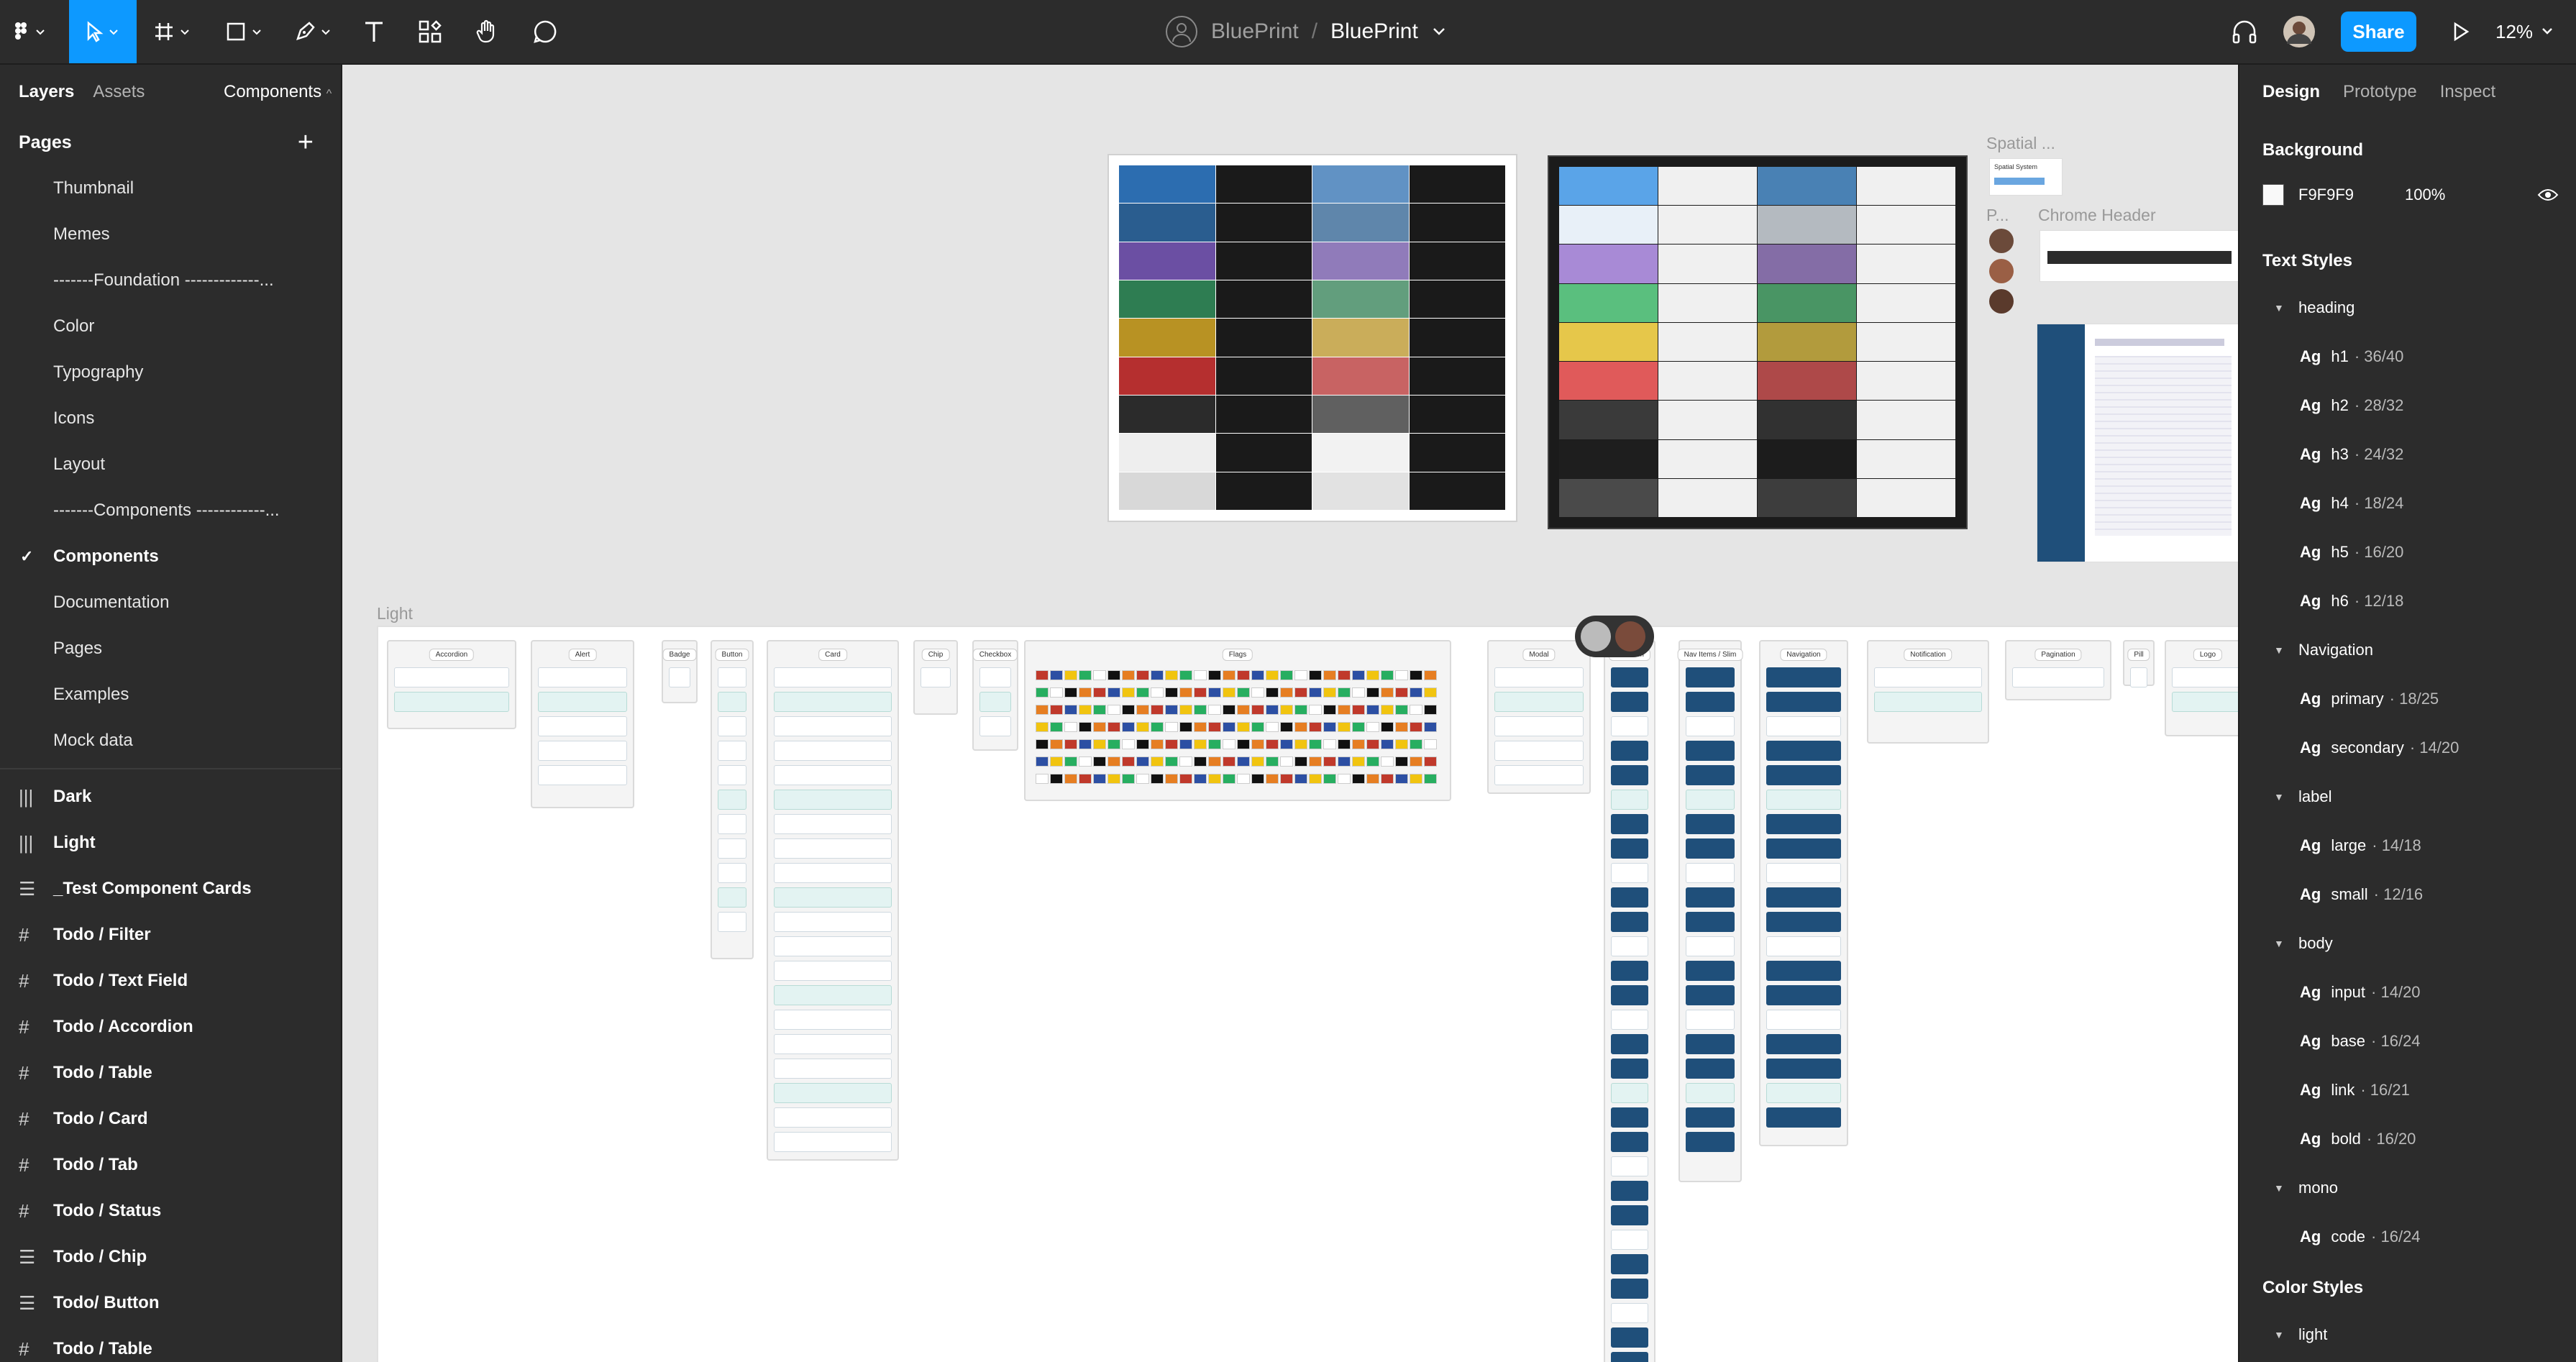 Image resolution: width=2576 pixels, height=1362 pixels. What do you see at coordinates (2407, 552) in the screenshot?
I see `text-style-item: Ag h5 · 16/20` at bounding box center [2407, 552].